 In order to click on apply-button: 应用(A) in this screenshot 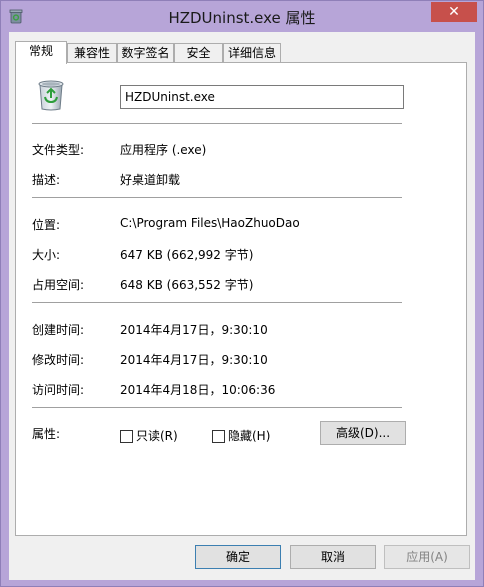, I will do `click(427, 557)`.